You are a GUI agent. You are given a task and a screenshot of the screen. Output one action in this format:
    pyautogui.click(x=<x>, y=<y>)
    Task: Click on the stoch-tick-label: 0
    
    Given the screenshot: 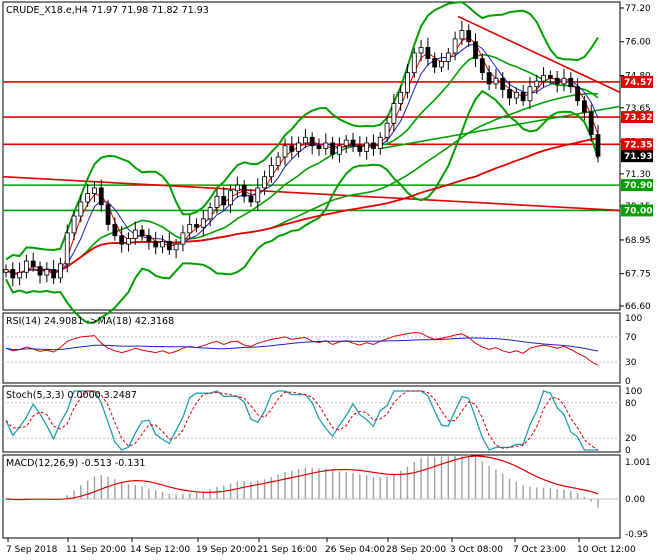 What is the action you would take?
    pyautogui.click(x=628, y=451)
    